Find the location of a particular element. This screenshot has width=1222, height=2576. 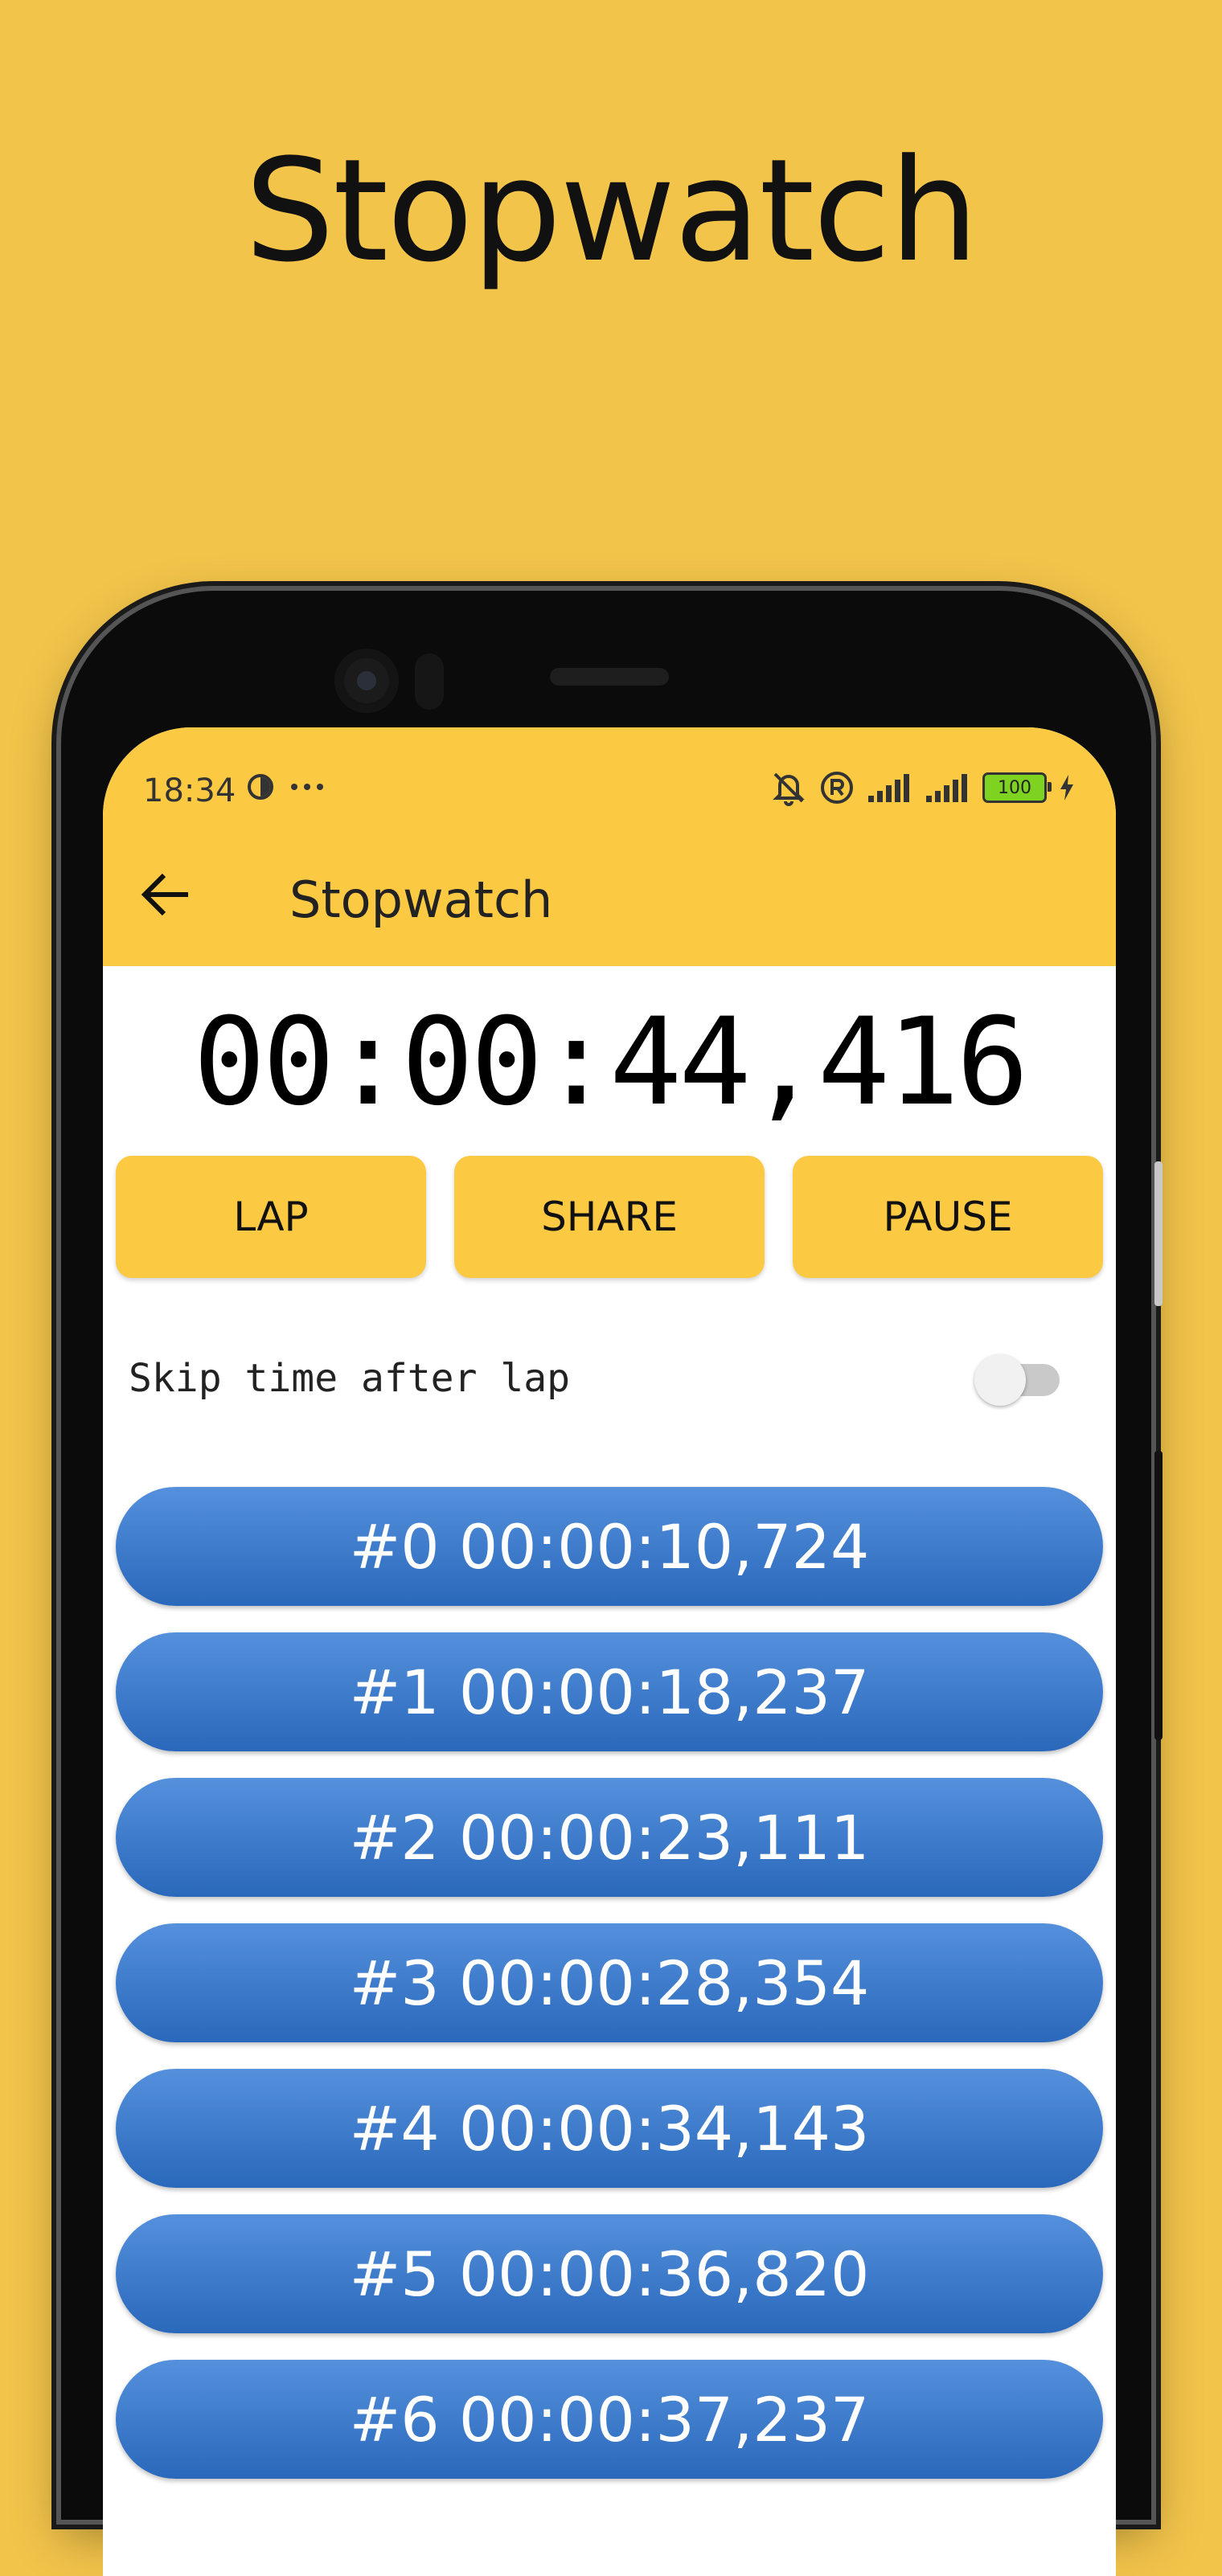

lap-item: #6 00:00:37,237 is located at coordinates (609, 2419).